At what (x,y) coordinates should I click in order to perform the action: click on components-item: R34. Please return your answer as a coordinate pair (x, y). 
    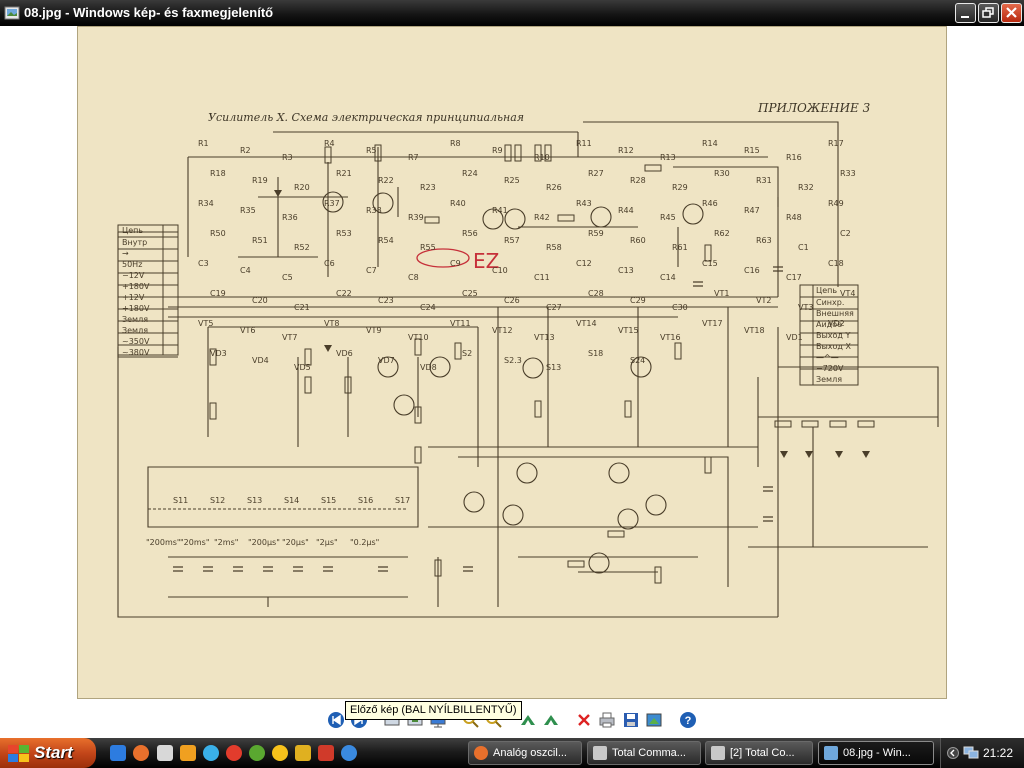
    Looking at the image, I should click on (206, 203).